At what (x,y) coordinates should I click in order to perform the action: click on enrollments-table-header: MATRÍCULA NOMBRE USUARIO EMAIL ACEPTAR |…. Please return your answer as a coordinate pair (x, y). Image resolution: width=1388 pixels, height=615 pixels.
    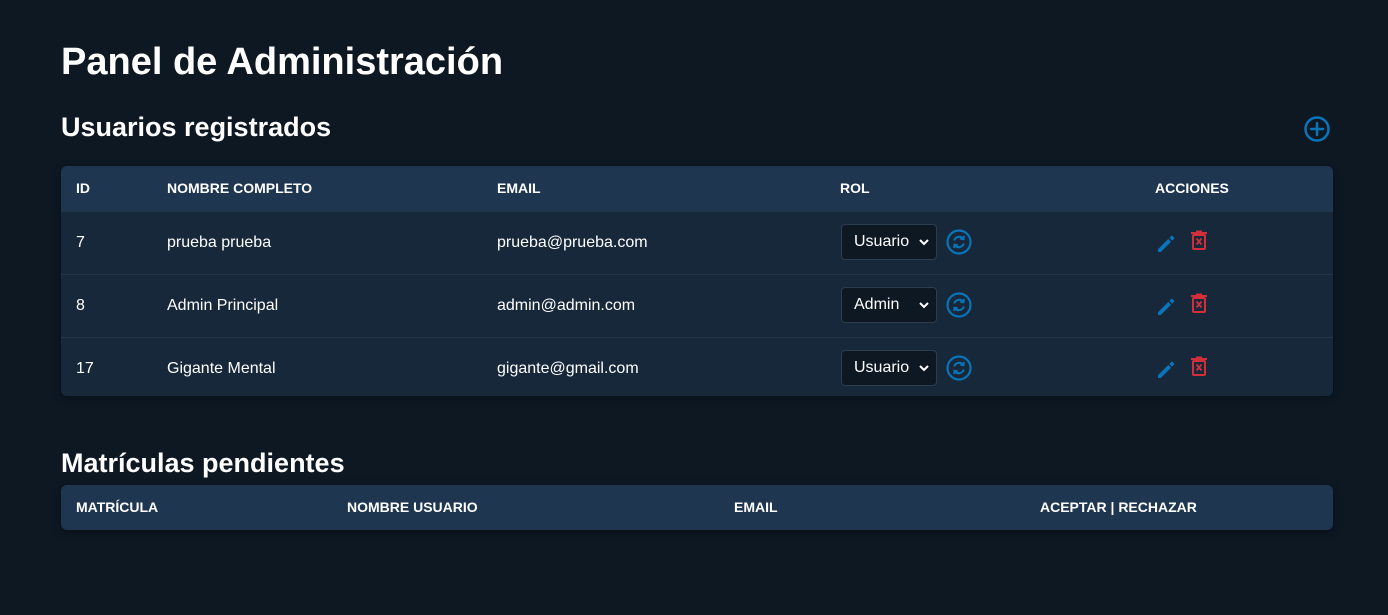
    Looking at the image, I should click on (697, 507).